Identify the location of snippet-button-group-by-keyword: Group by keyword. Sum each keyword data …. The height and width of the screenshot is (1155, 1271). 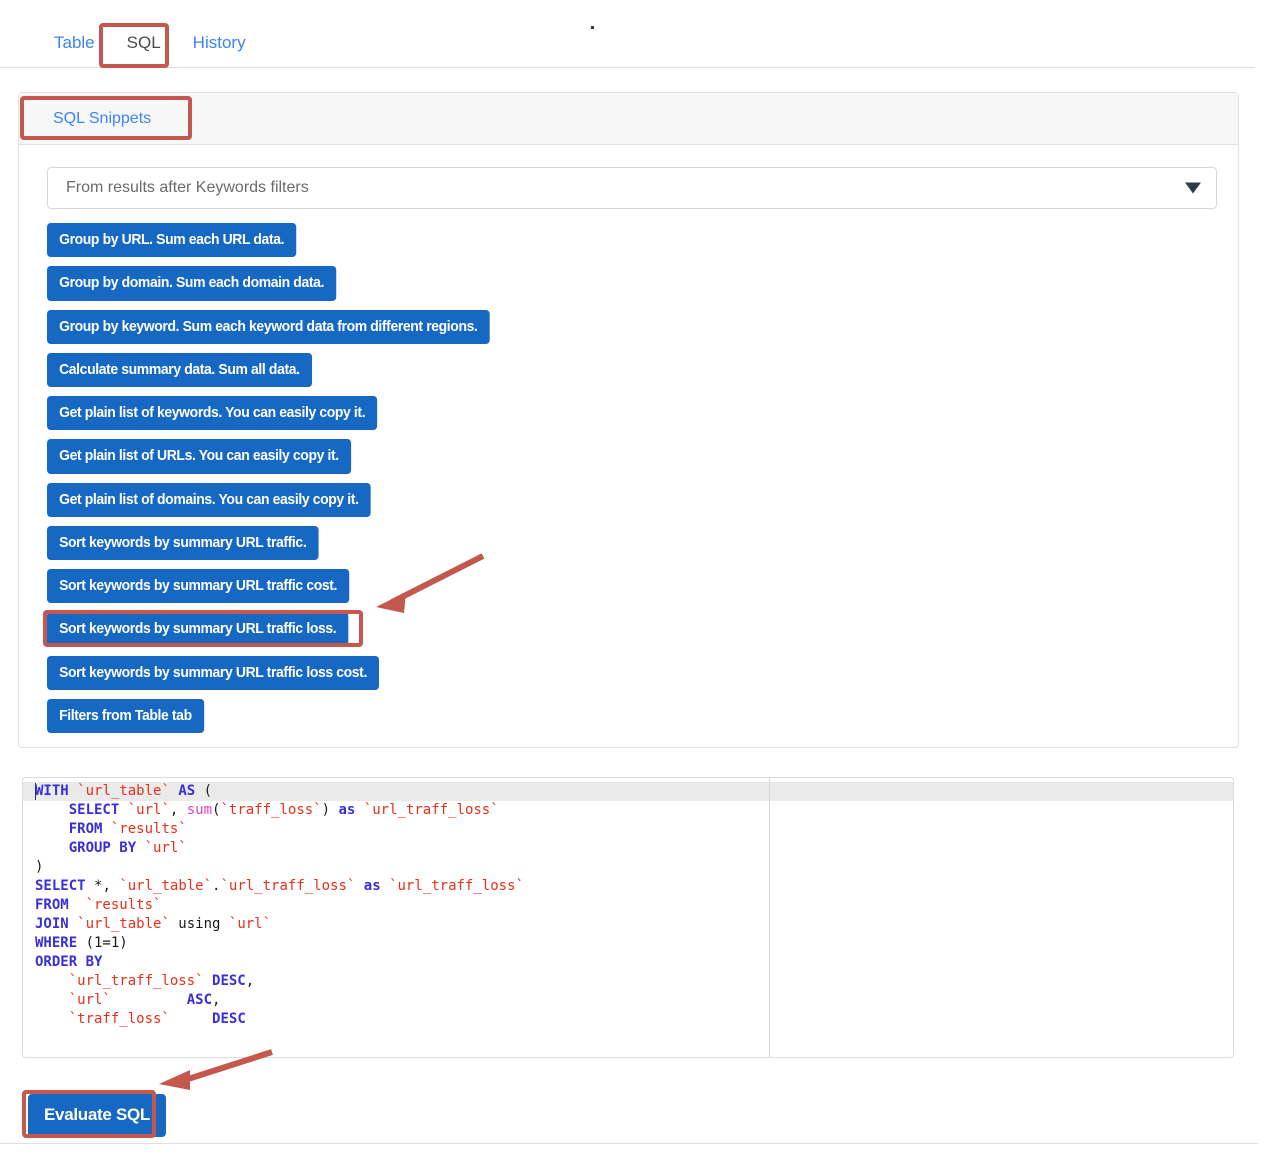
(268, 326).